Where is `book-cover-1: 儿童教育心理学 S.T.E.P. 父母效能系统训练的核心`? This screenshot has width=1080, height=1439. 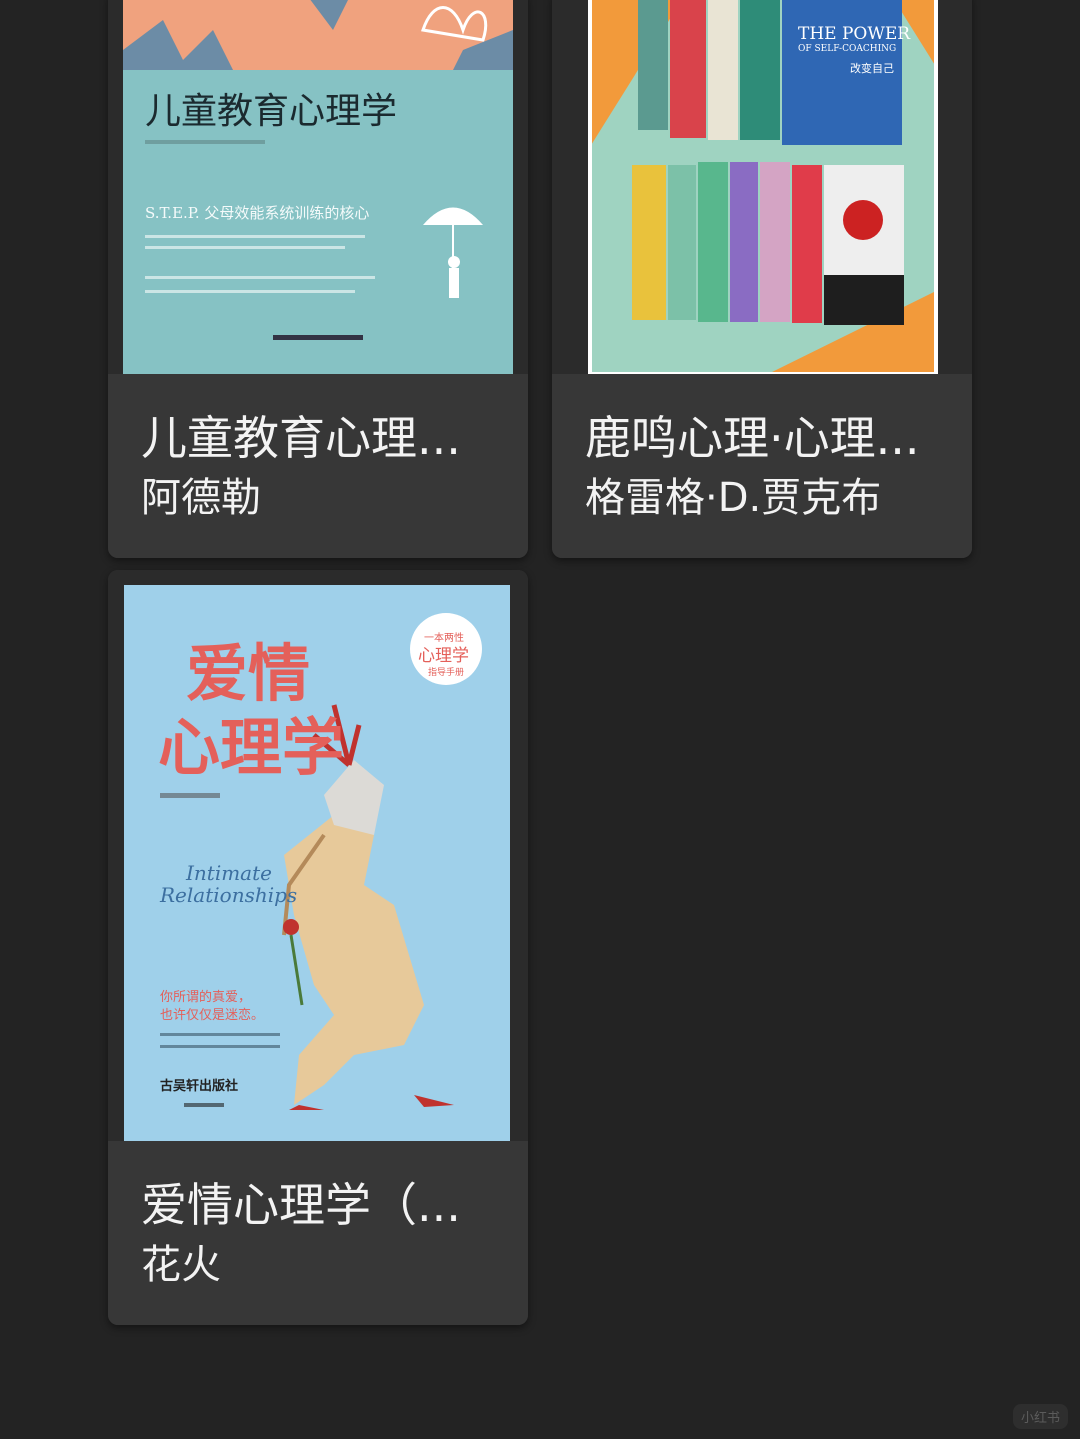 book-cover-1: 儿童教育心理学 S.T.E.P. 父母效能系统训练的核心 is located at coordinates (318, 187).